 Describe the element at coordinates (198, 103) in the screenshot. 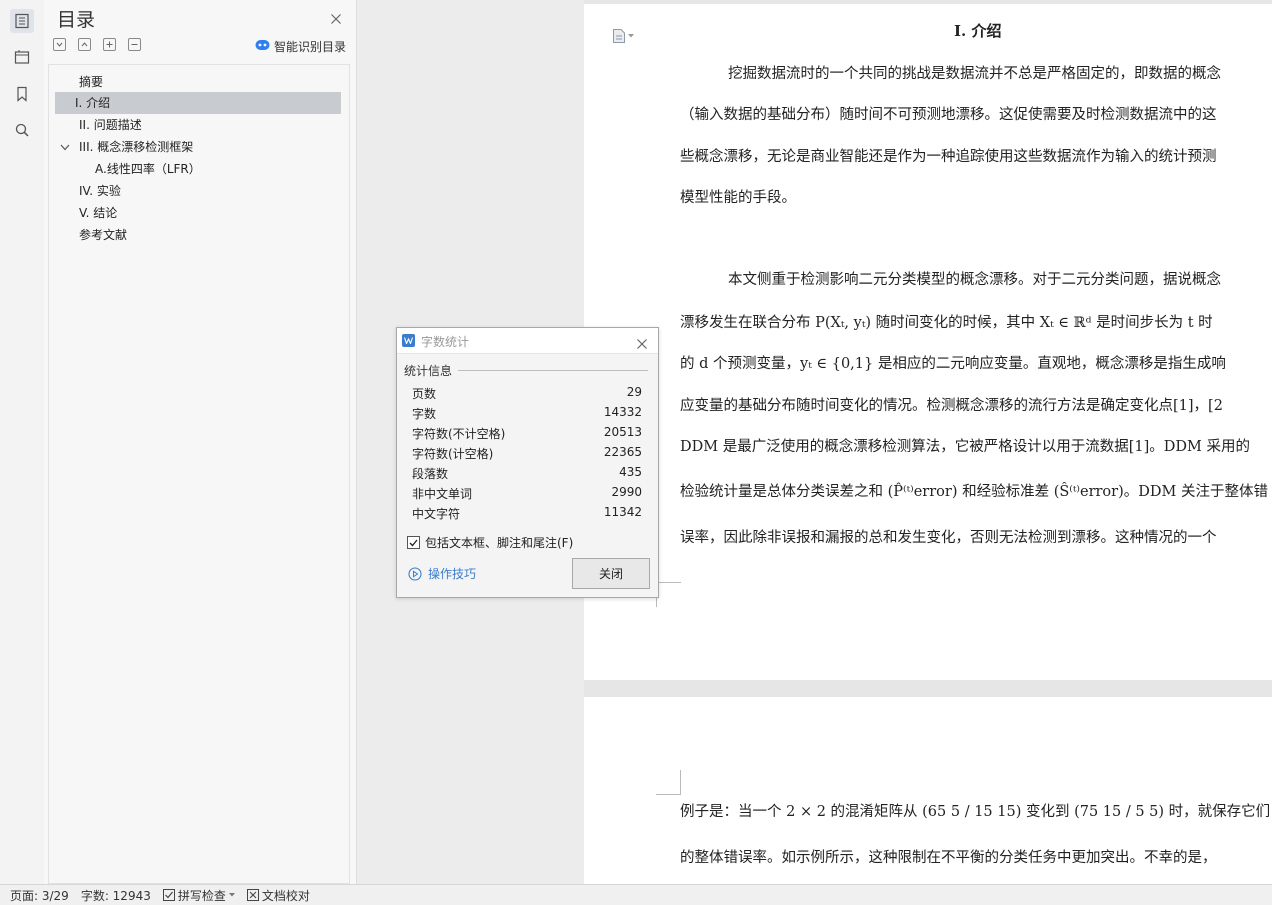

I see `toc-item-introduction: I. 介绍` at that location.